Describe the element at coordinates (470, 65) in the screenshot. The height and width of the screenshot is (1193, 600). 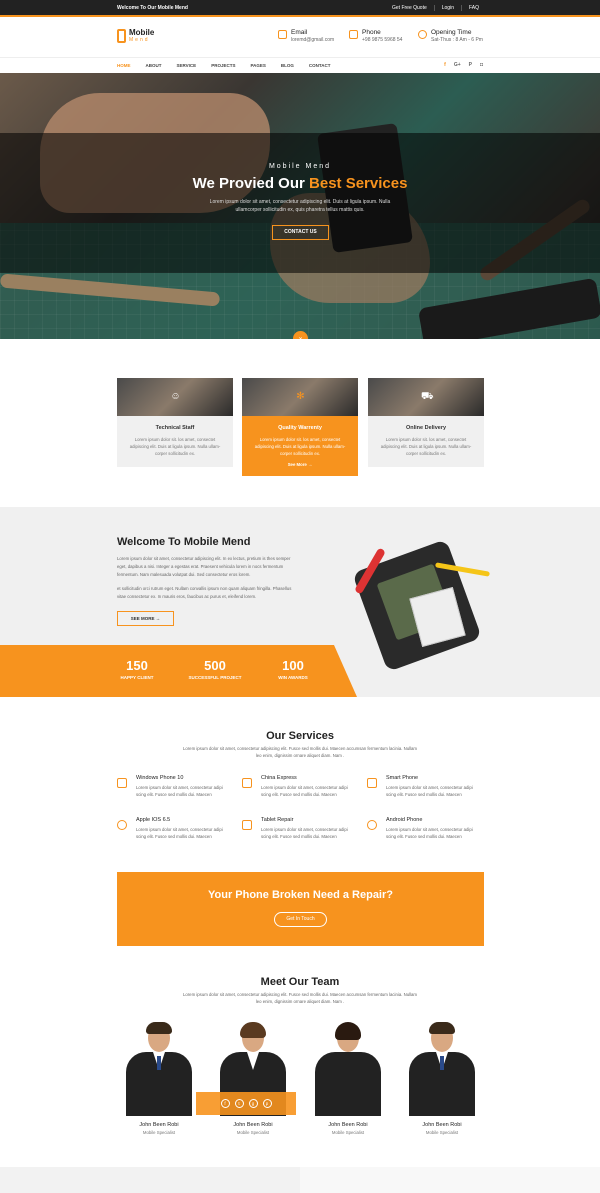
I see `pinterest-icon: P` at that location.